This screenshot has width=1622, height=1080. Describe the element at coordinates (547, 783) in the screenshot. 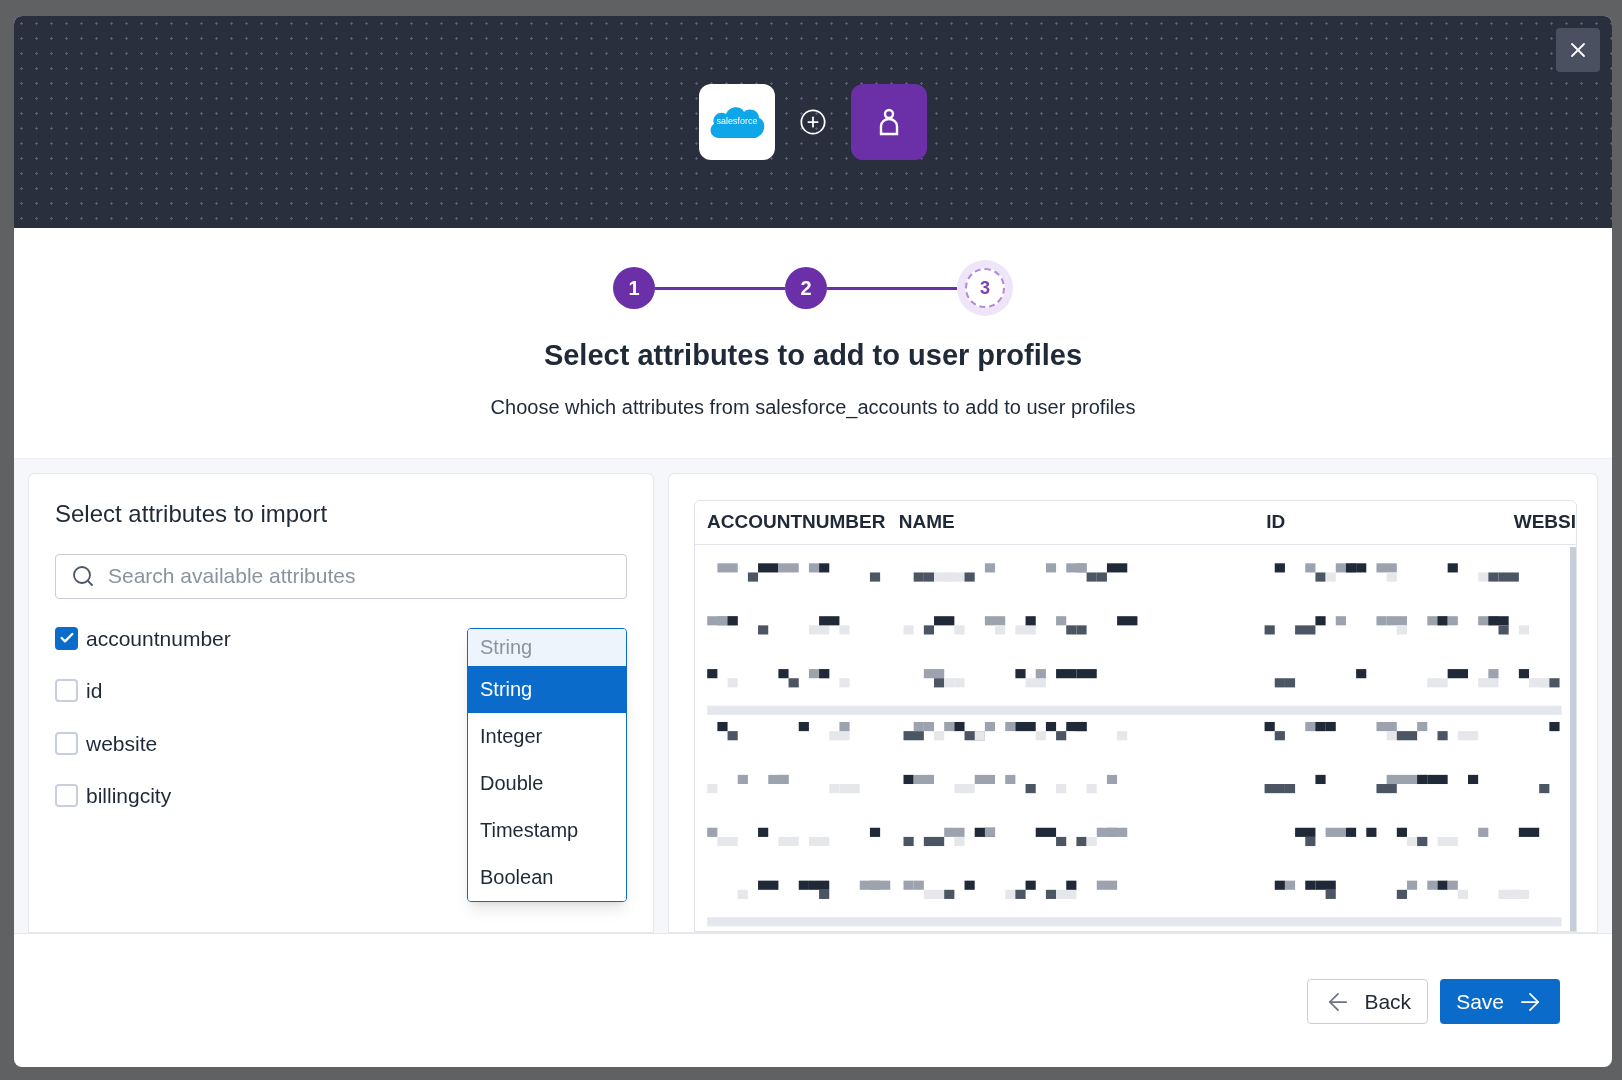

I see `dropdown-option: Double` at that location.